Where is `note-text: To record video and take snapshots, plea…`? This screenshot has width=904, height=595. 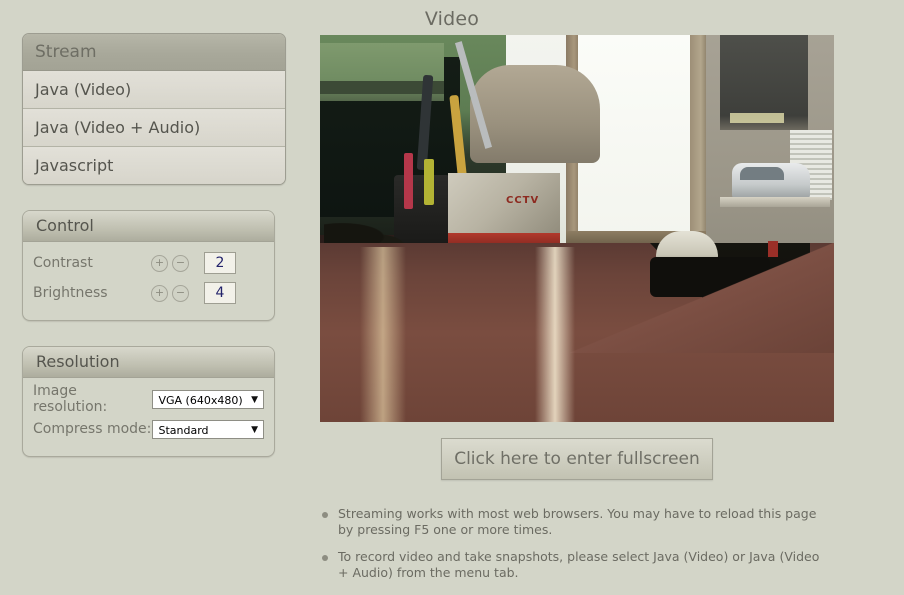 note-text: To record video and take snapshots, plea… is located at coordinates (579, 564).